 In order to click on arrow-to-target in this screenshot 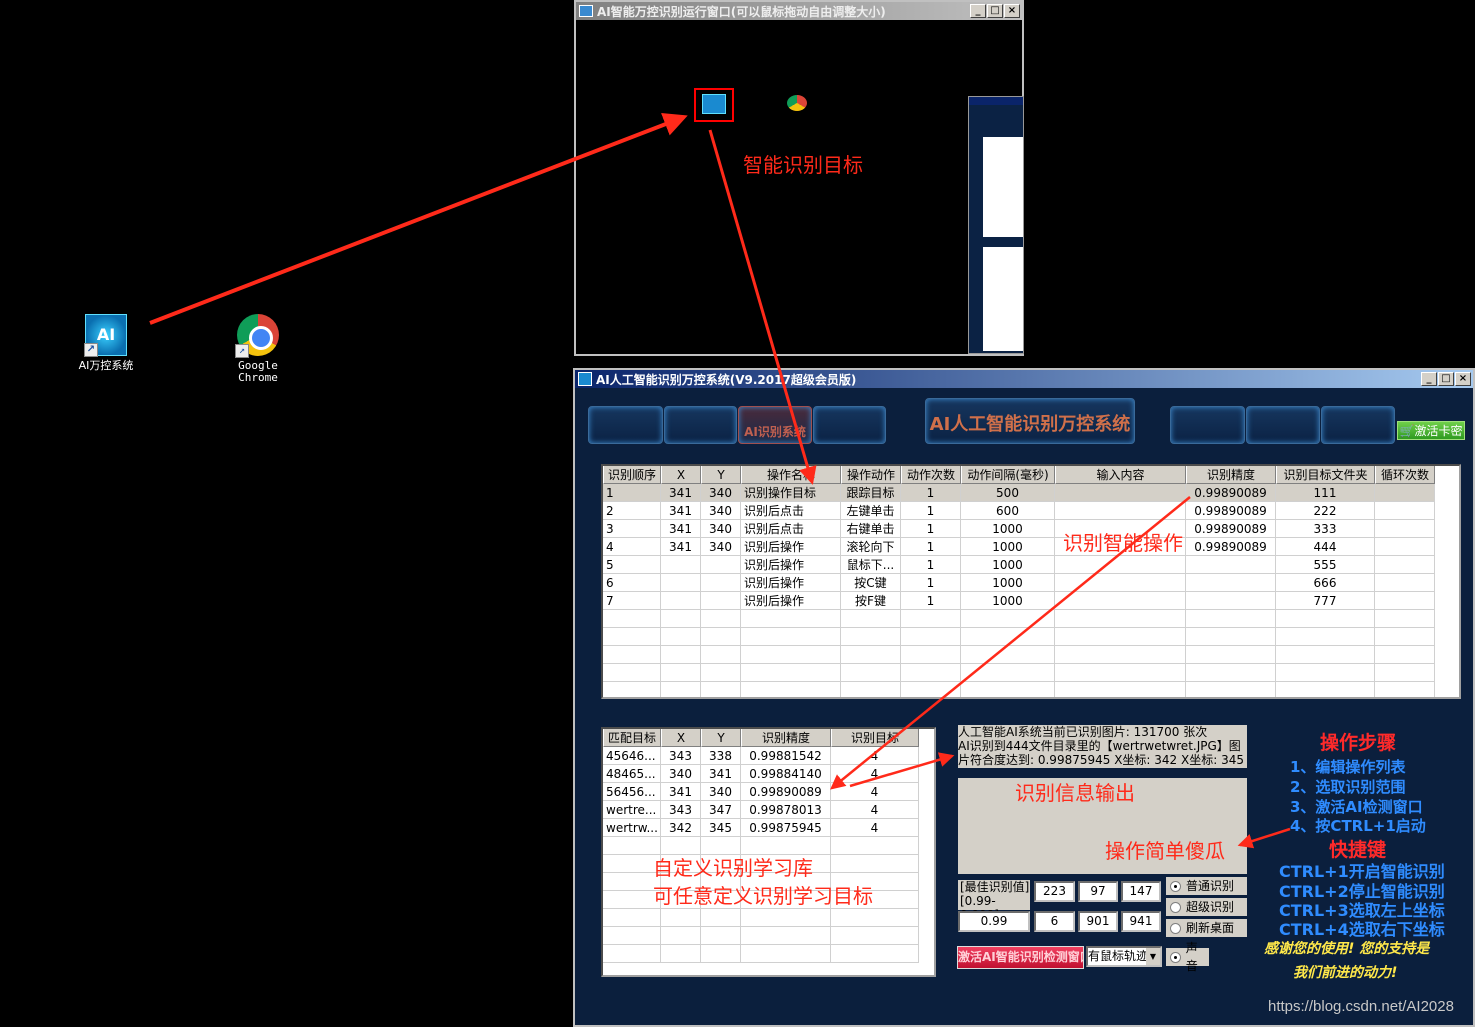, I will do `click(418, 219)`.